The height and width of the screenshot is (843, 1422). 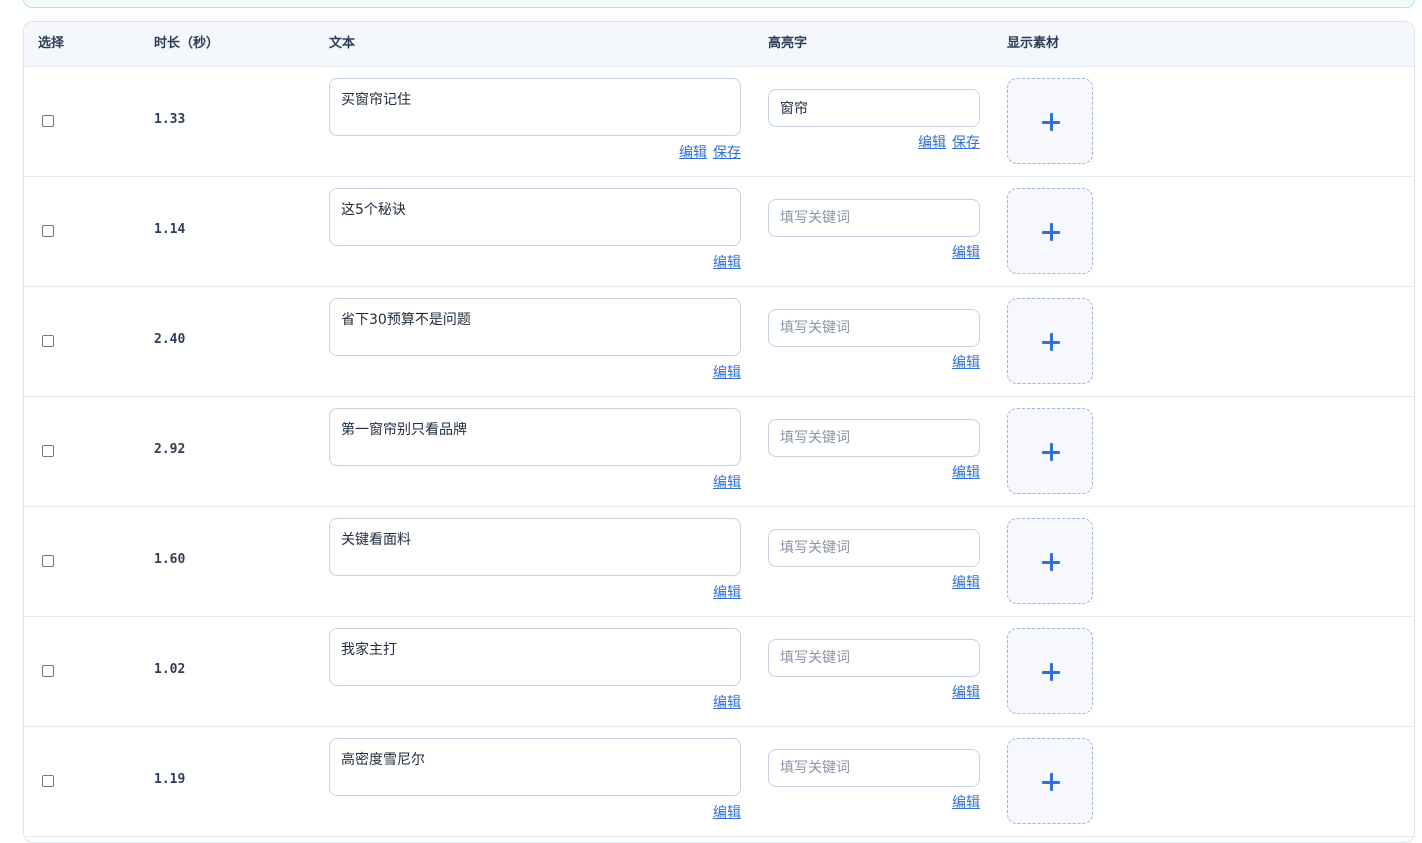 What do you see at coordinates (1033, 43) in the screenshot?
I see `header-media: 显示素材` at bounding box center [1033, 43].